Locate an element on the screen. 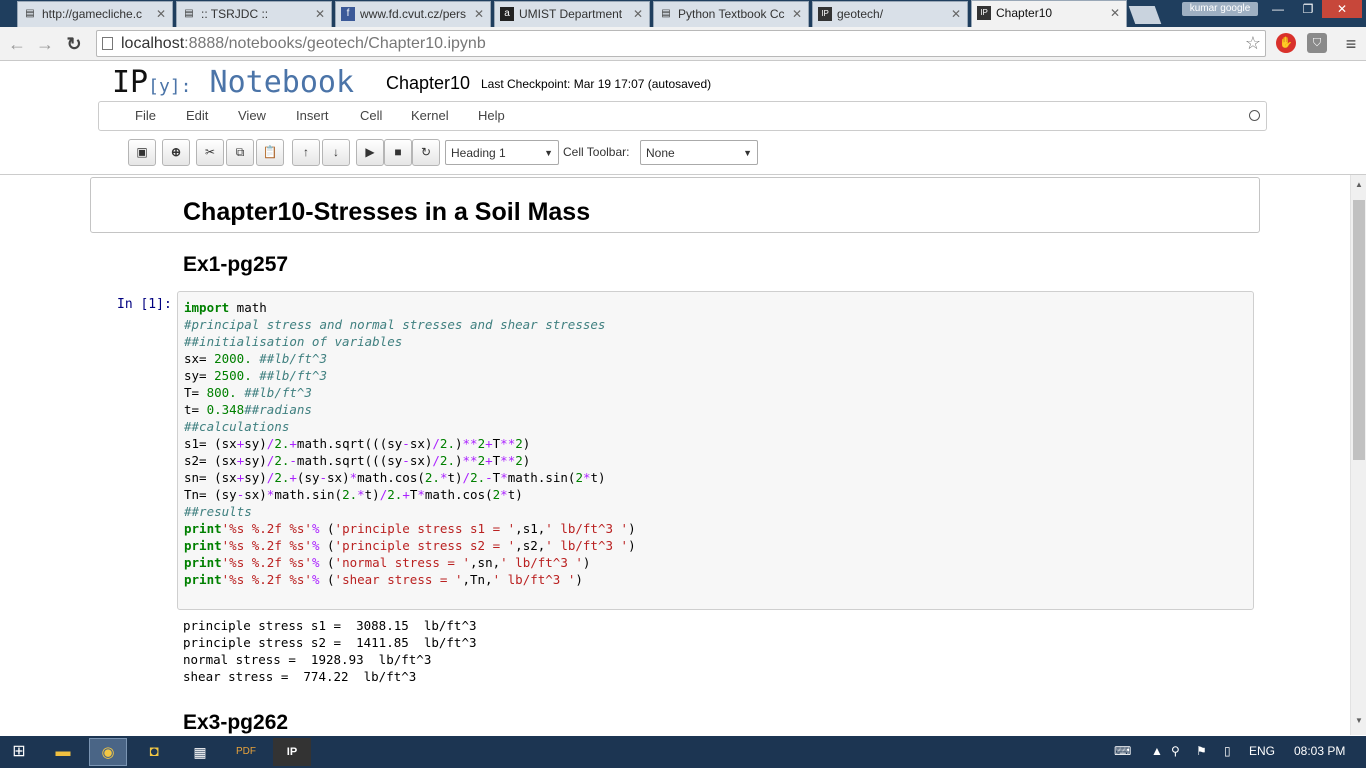 This screenshot has width=1366, height=768. url-path: :8888/notebooks/geotech/Chapter10.ipynb is located at coordinates (335, 43).